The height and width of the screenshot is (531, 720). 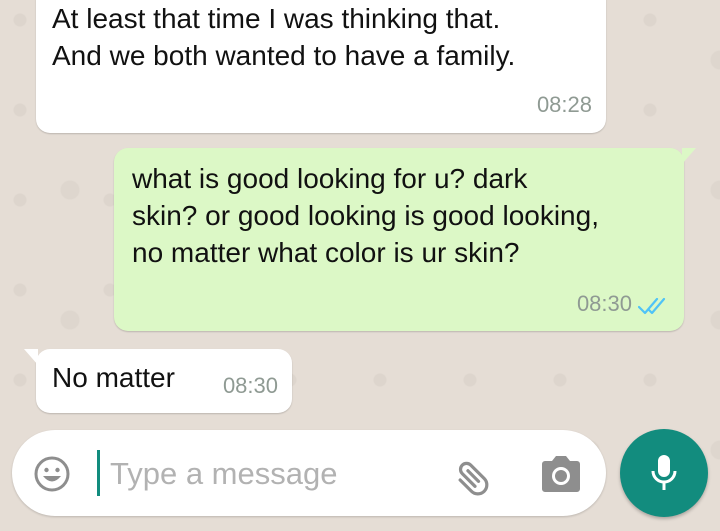 What do you see at coordinates (275, 474) in the screenshot?
I see `message-input` at bounding box center [275, 474].